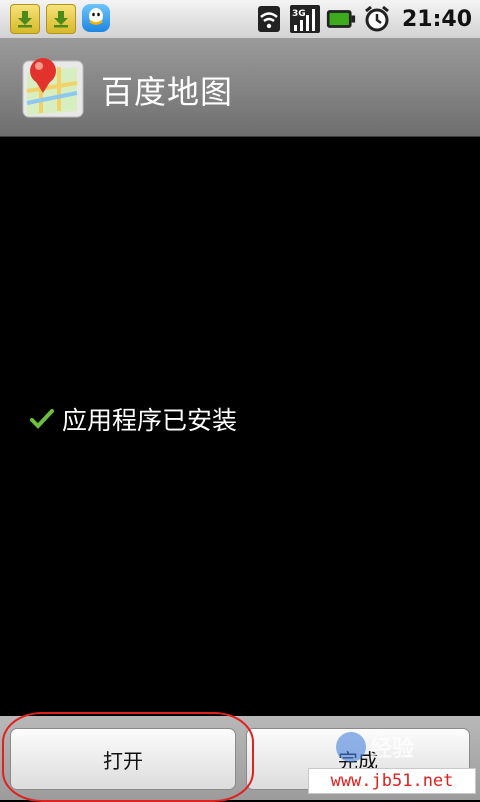 Image resolution: width=480 pixels, height=802 pixels. I want to click on status-bar: 3G 21:40, so click(240, 19).